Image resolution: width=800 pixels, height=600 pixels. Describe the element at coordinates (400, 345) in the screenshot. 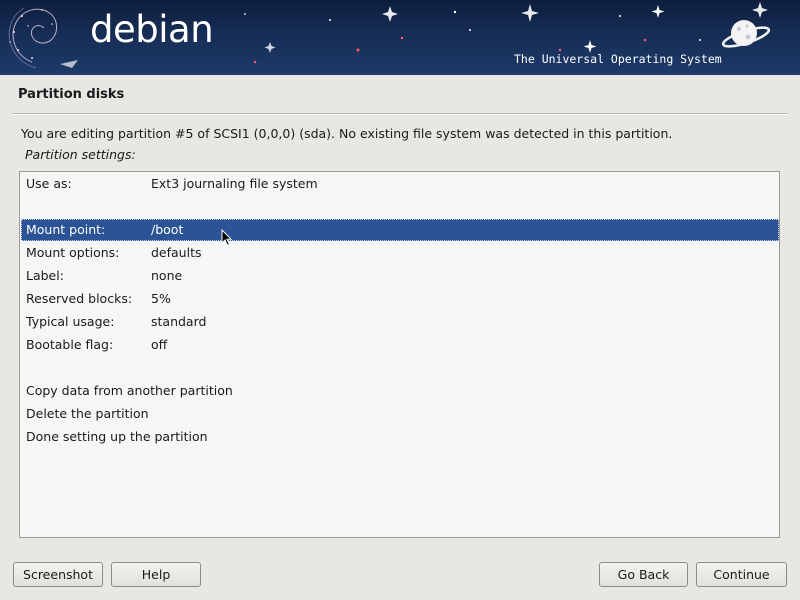

I see `list-item-bootable-flag: Bootable flag: off` at that location.